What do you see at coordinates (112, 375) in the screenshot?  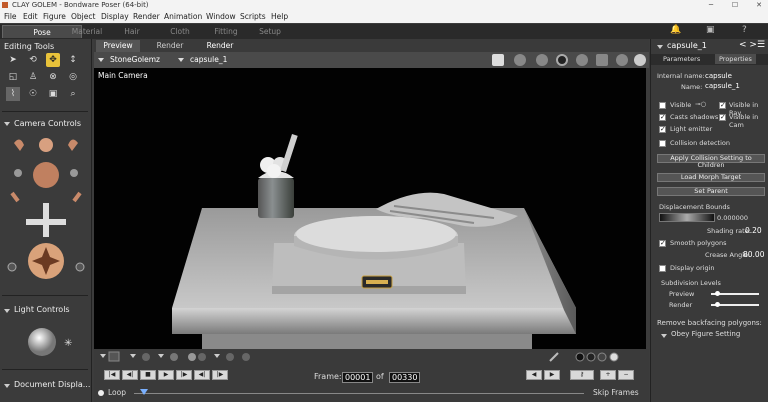 I see `go-to-start-button: |◀` at bounding box center [112, 375].